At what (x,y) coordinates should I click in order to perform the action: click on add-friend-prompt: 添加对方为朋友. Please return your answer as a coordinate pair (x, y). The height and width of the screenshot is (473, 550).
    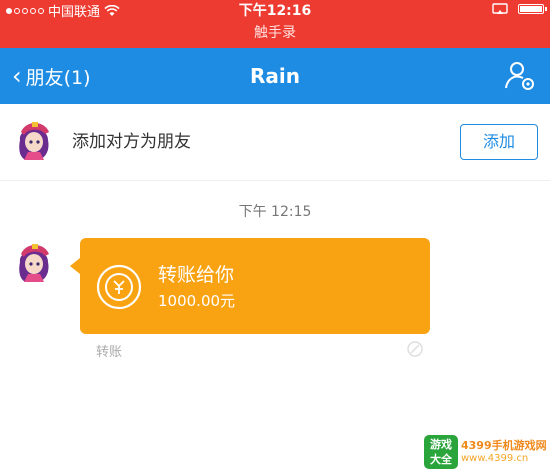
    Looking at the image, I should click on (131, 142).